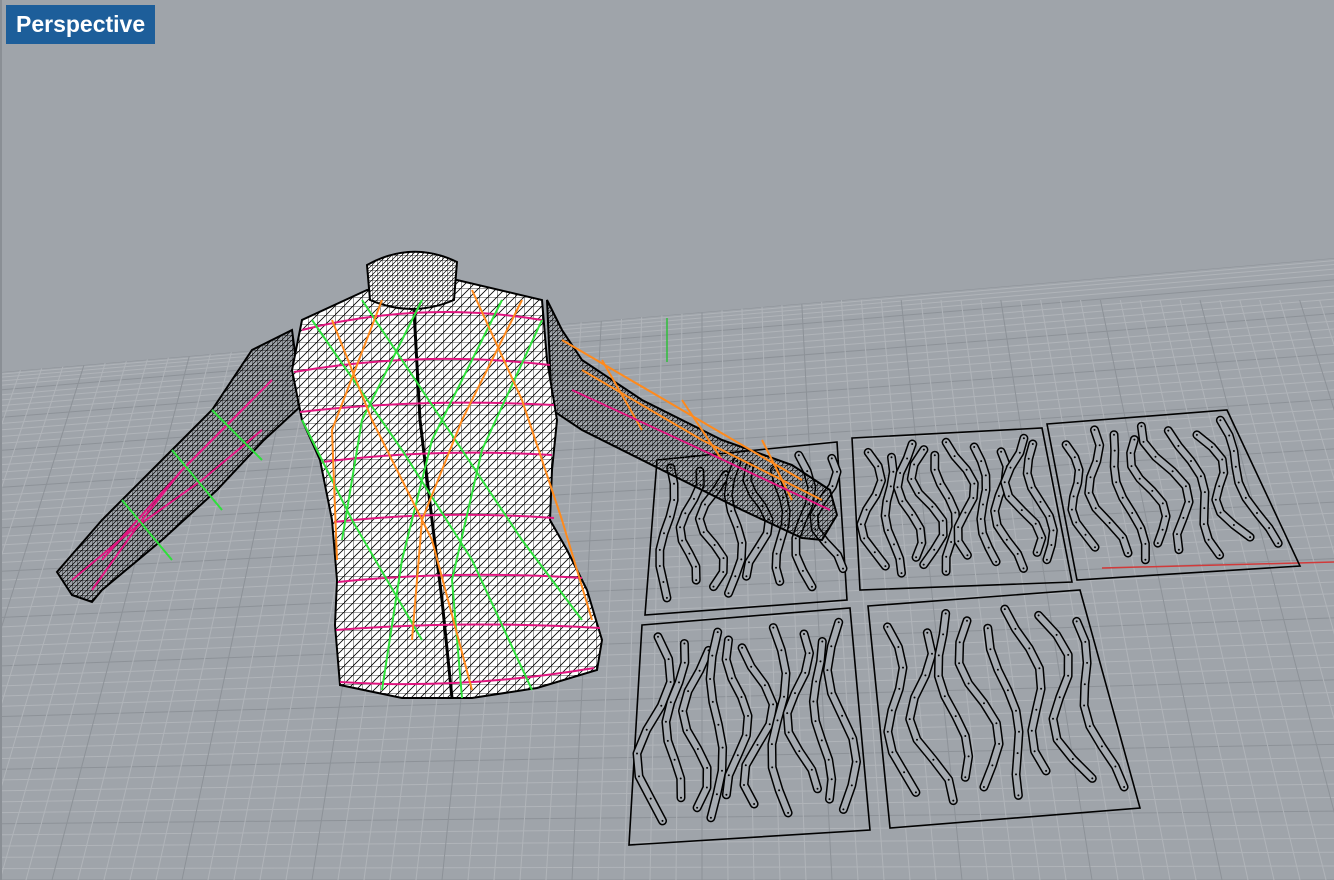  What do you see at coordinates (412, 280) in the screenshot?
I see `collar-mesh` at bounding box center [412, 280].